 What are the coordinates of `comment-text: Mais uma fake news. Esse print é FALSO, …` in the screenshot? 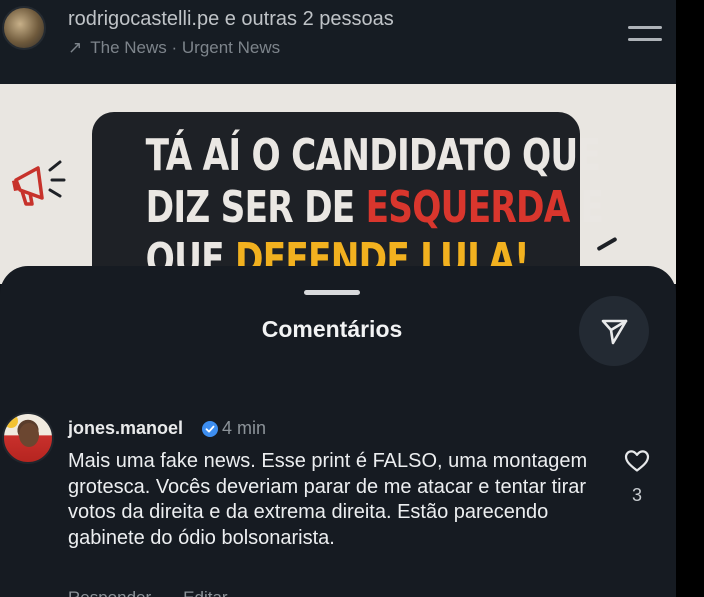 It's located at (328, 499).